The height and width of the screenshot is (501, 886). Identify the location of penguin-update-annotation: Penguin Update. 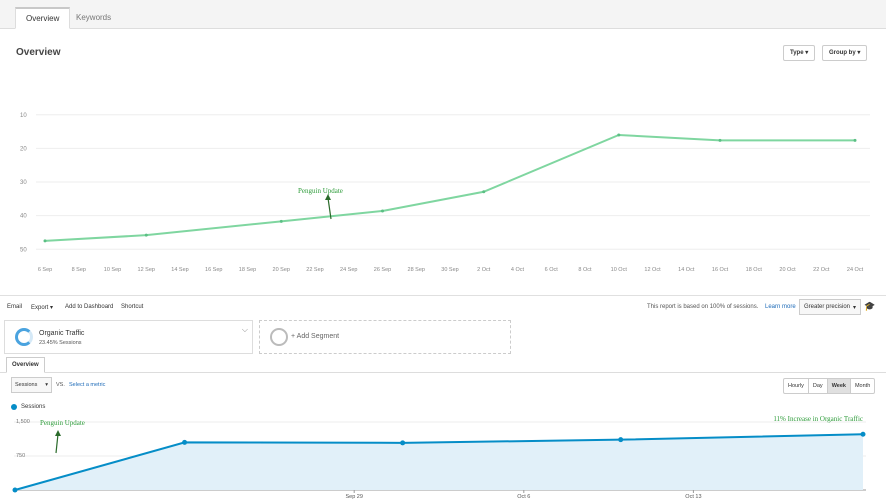
(320, 191).